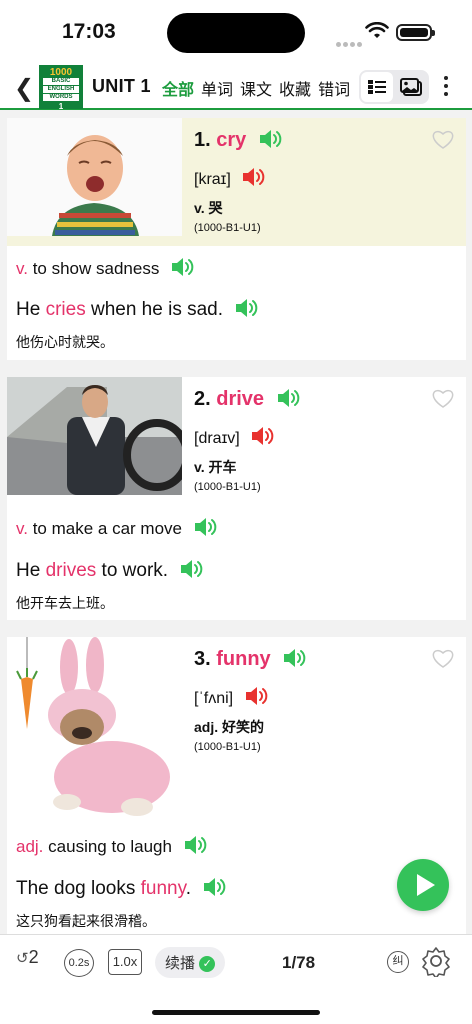  I want to click on example-sentence: The dog looks funny., so click(122, 888).